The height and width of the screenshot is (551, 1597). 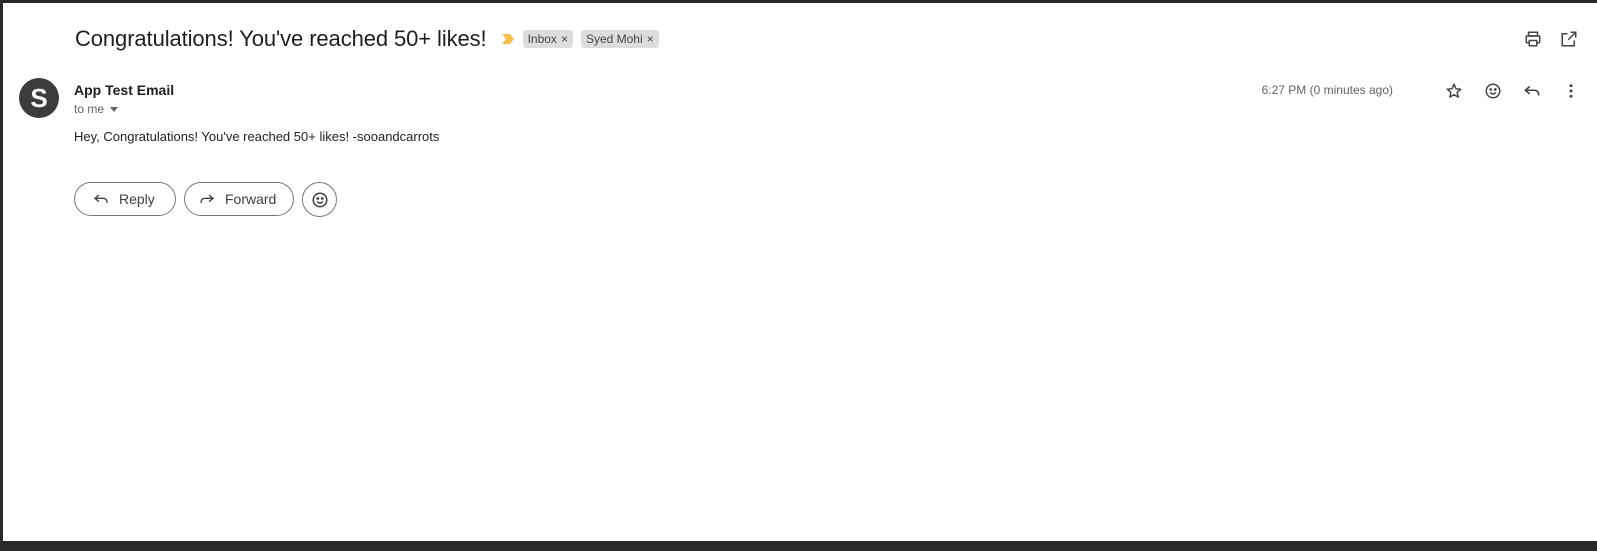 I want to click on recipient-details: to me, so click(x=96, y=109).